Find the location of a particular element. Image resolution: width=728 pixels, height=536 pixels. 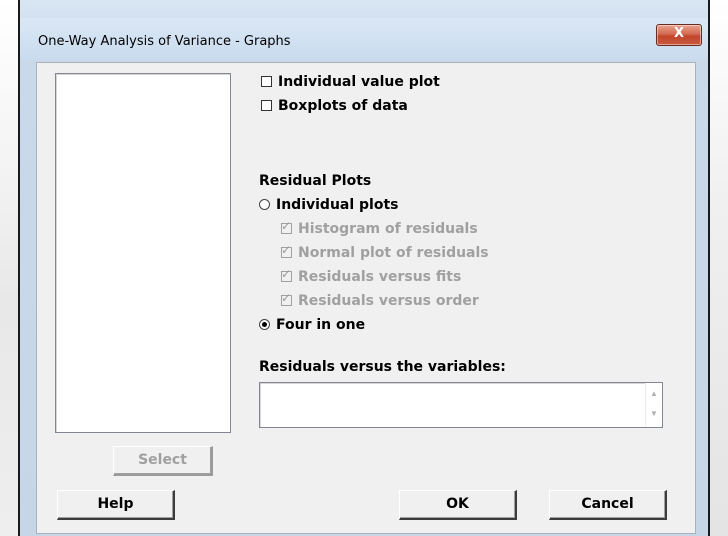

individual-value-plot-checkbox: Individual value plot is located at coordinates (350, 82).